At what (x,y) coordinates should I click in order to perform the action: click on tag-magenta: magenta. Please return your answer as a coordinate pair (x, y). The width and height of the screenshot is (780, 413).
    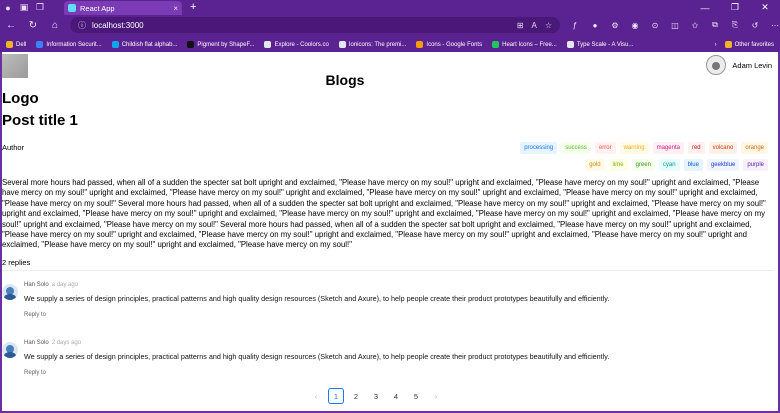
    Looking at the image, I should click on (668, 148).